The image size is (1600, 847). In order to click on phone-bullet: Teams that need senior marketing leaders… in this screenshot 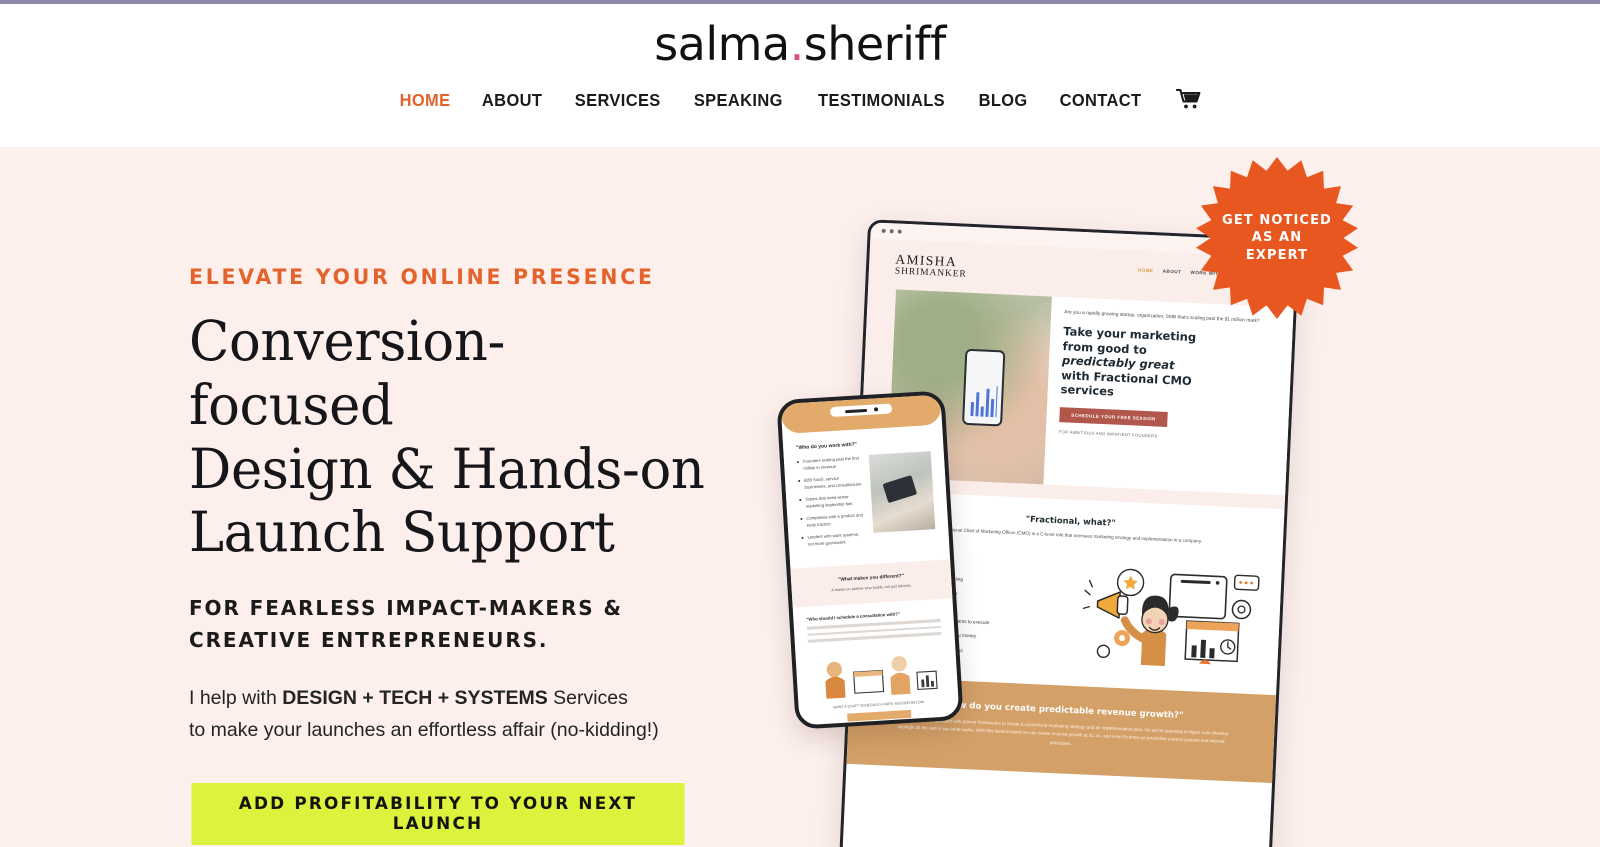, I will do `click(831, 501)`.